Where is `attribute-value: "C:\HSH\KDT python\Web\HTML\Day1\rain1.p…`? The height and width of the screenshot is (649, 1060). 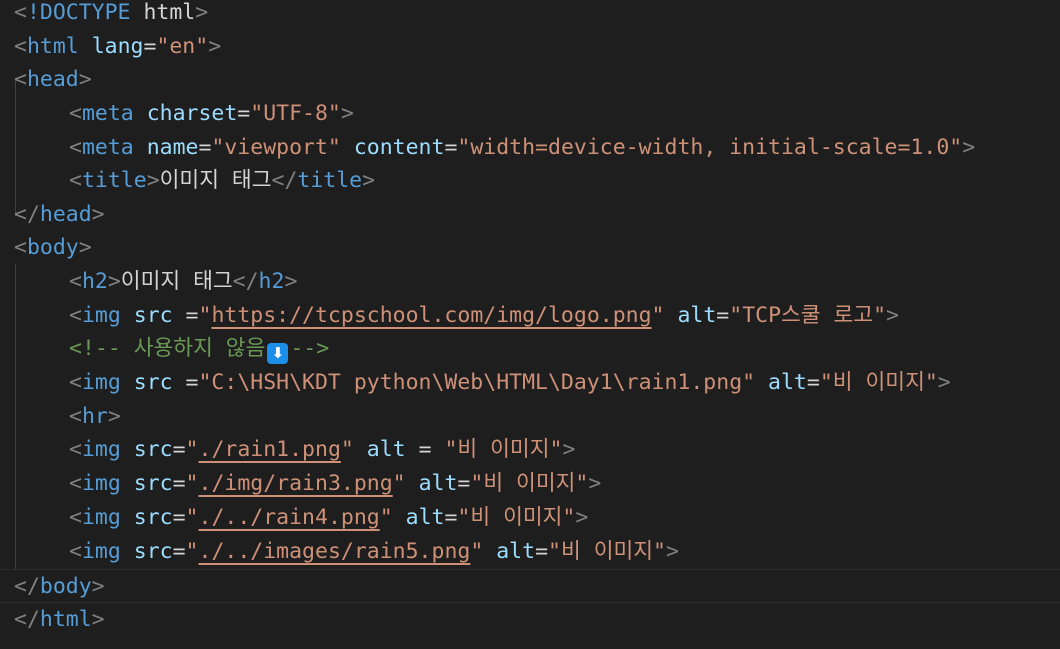 attribute-value: "C:\HSH\KDT python\Web\HTML\Day1\rain1.p… is located at coordinates (477, 382).